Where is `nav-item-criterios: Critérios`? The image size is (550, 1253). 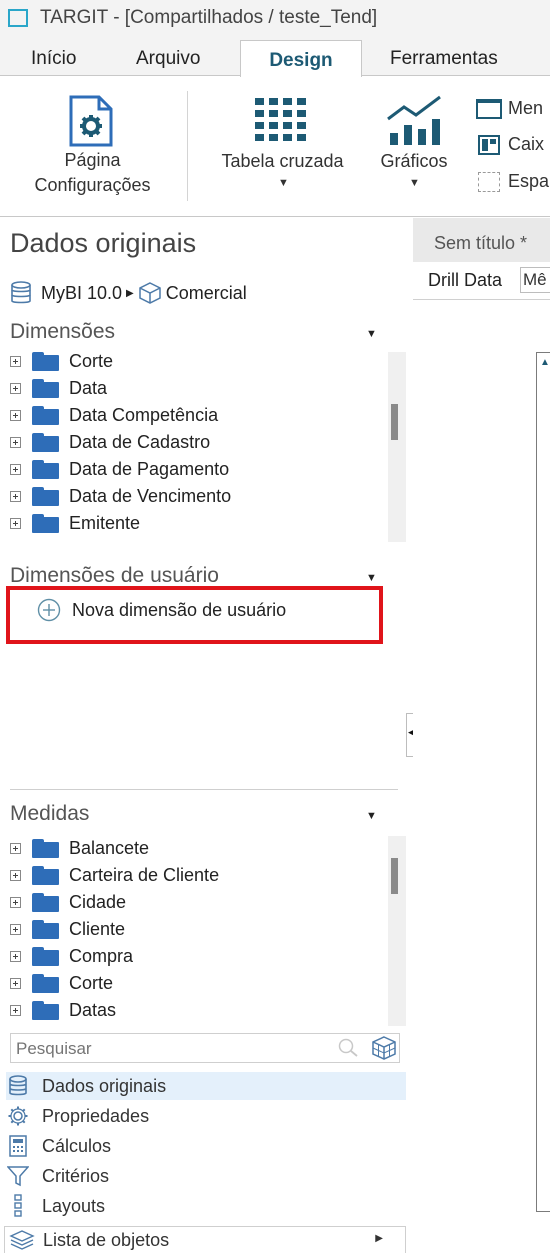
nav-item-criterios: Critérios is located at coordinates (206, 1176).